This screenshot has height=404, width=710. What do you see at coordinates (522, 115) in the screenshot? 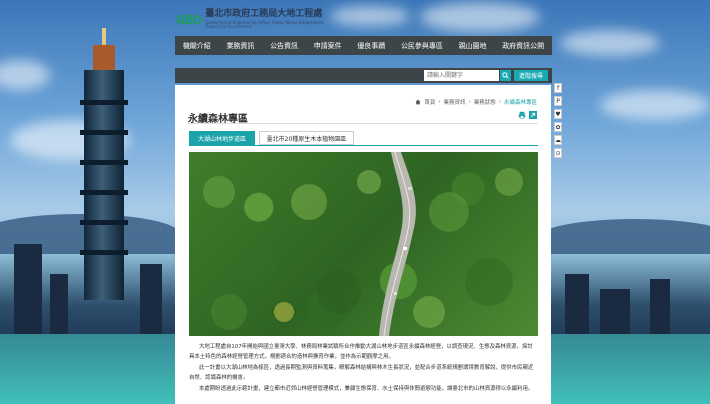
I see `print-icon` at bounding box center [522, 115].